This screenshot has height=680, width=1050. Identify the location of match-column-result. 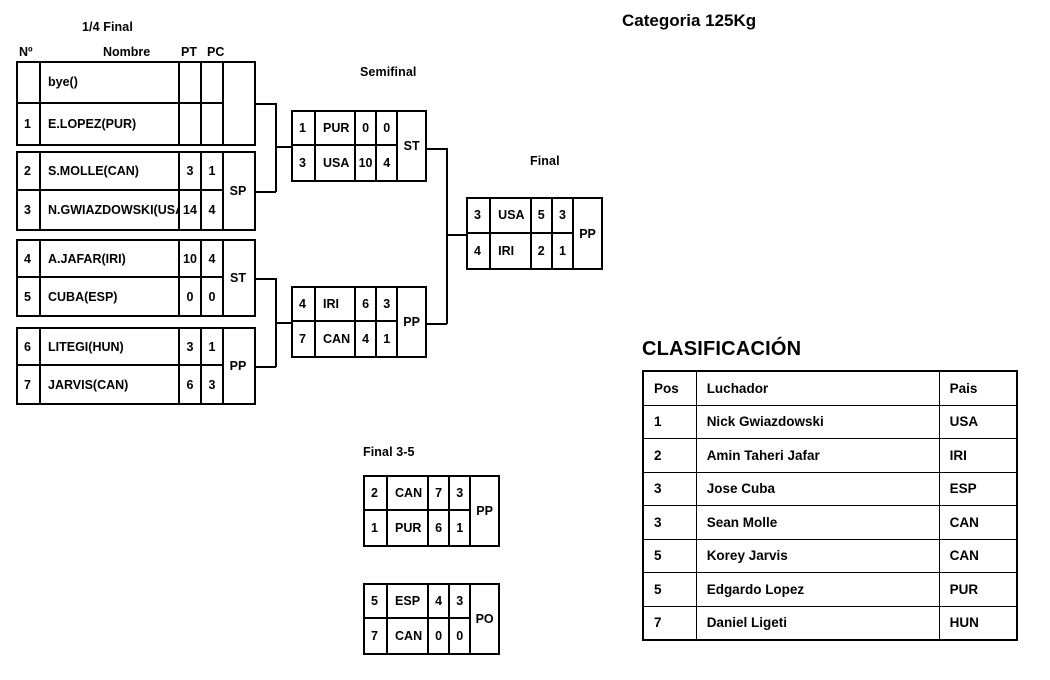
(238, 103).